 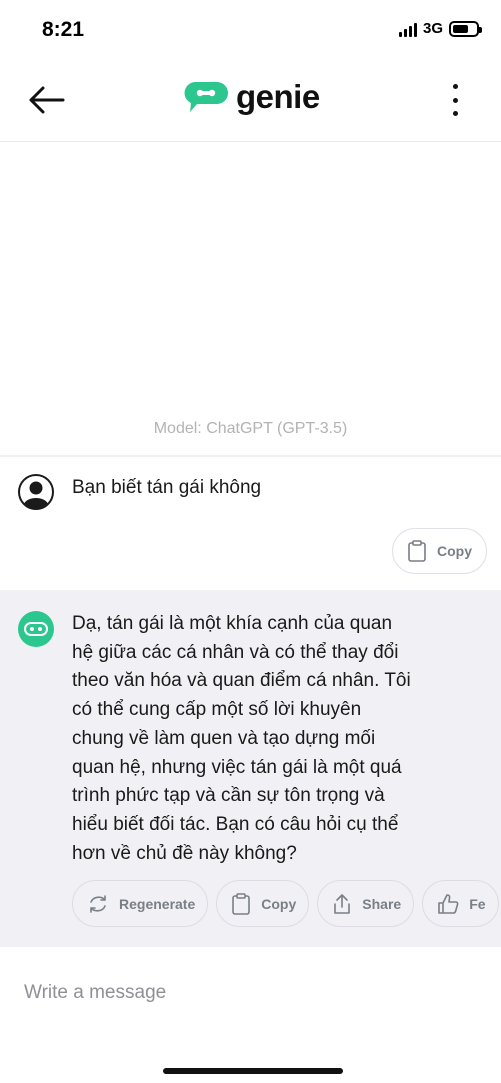 I want to click on more-vertical-icon, so click(x=455, y=86).